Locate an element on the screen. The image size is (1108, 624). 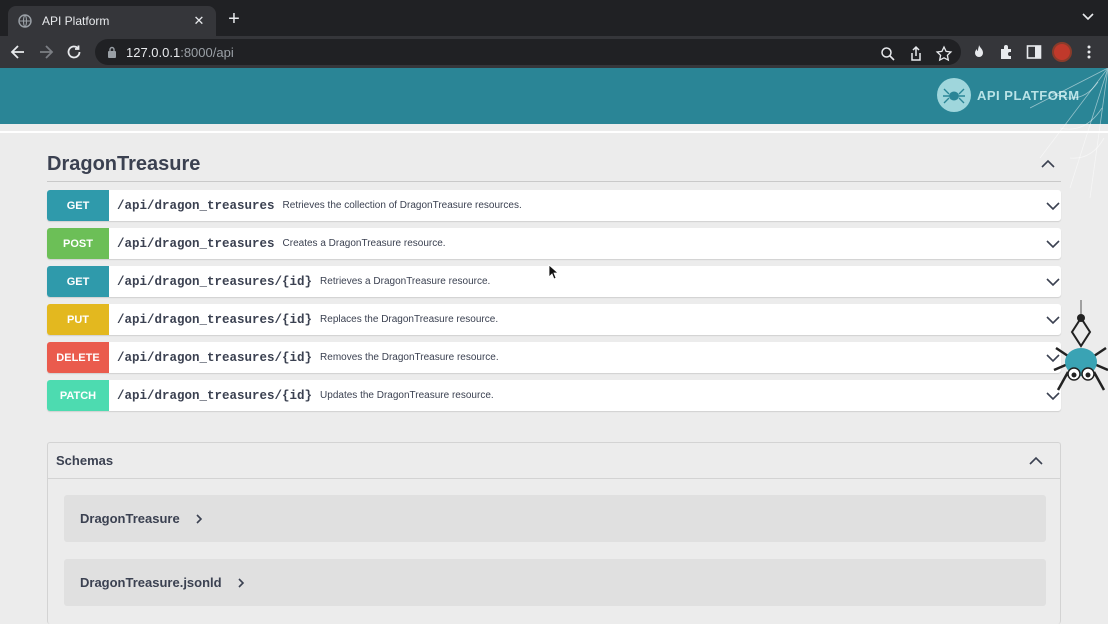
spider-mascot-icon is located at coordinates (1080, 345).